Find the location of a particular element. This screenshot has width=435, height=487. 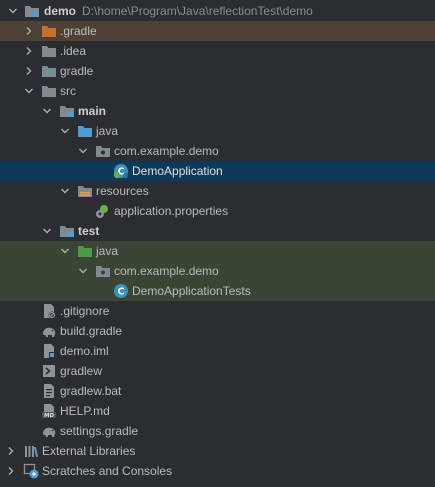

tree-item-label: application.properties is located at coordinates (171, 211).